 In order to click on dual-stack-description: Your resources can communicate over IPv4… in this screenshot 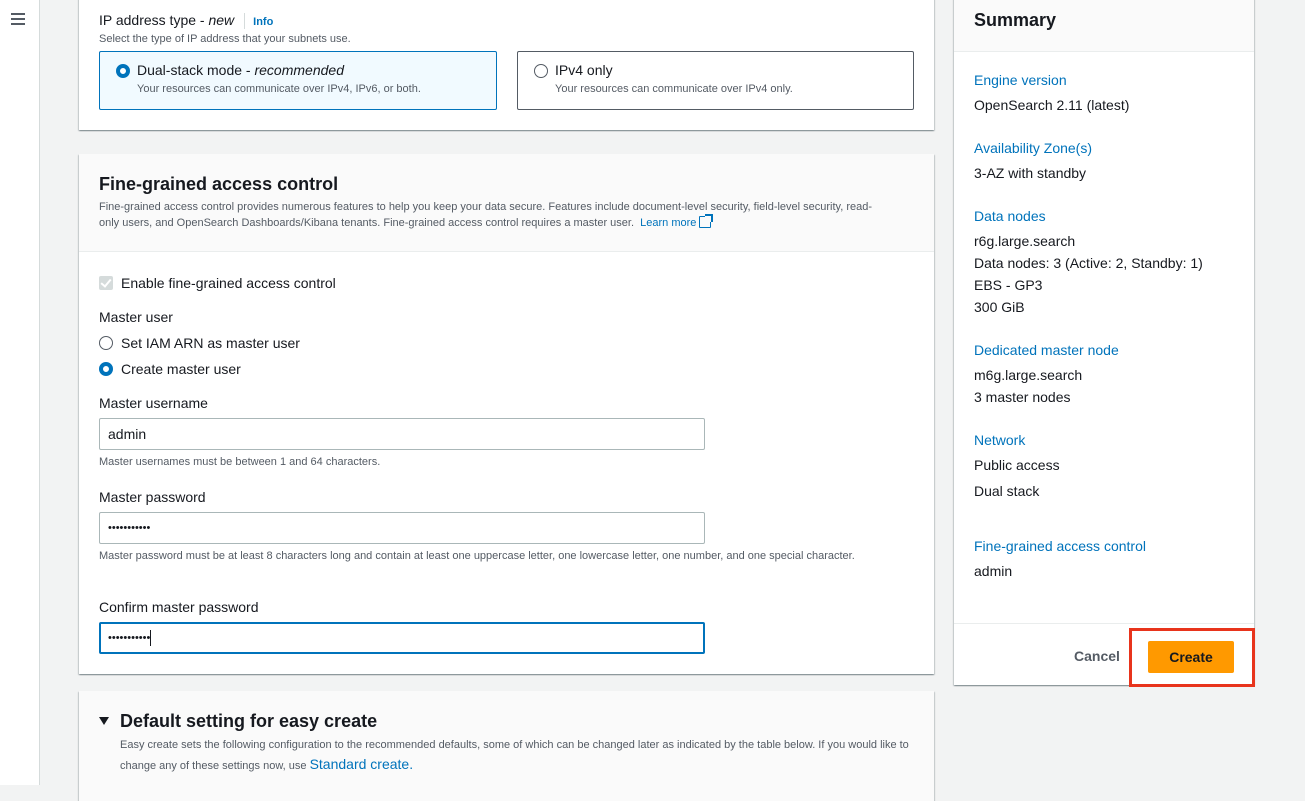, I will do `click(279, 89)`.